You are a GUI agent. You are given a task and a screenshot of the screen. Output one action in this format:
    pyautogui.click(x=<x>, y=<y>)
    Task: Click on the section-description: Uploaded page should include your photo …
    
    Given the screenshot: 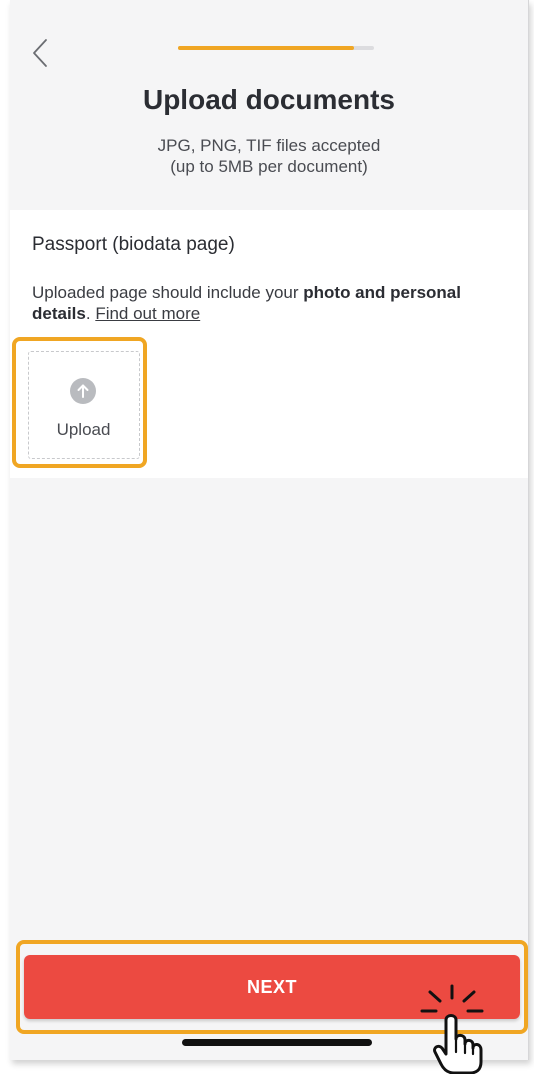 What is the action you would take?
    pyautogui.click(x=267, y=303)
    